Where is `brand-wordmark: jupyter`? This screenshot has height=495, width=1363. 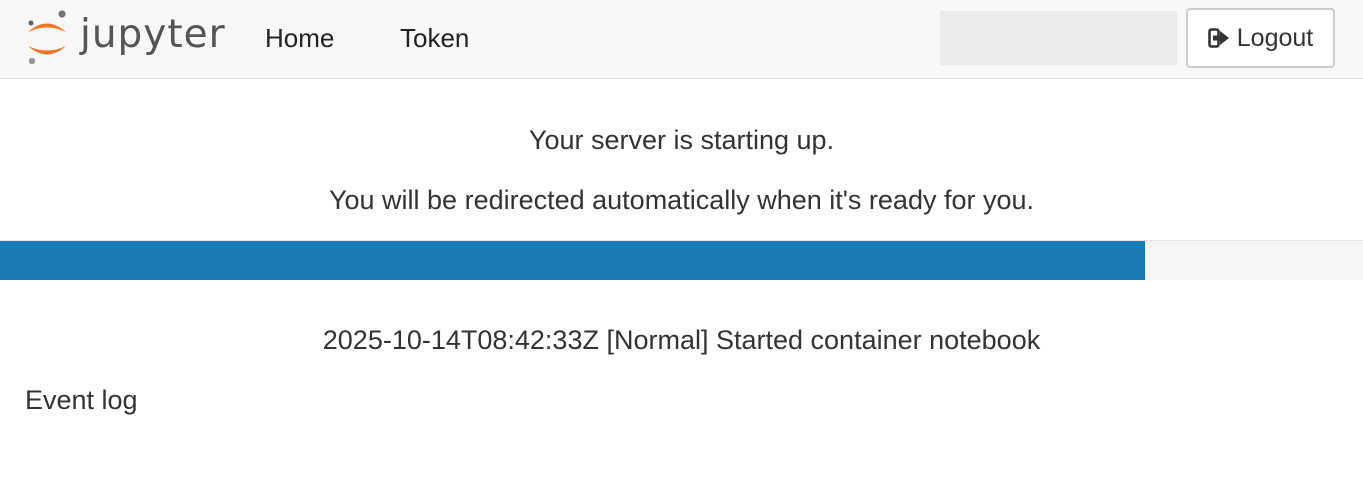 brand-wordmark: jupyter is located at coordinates (153, 34).